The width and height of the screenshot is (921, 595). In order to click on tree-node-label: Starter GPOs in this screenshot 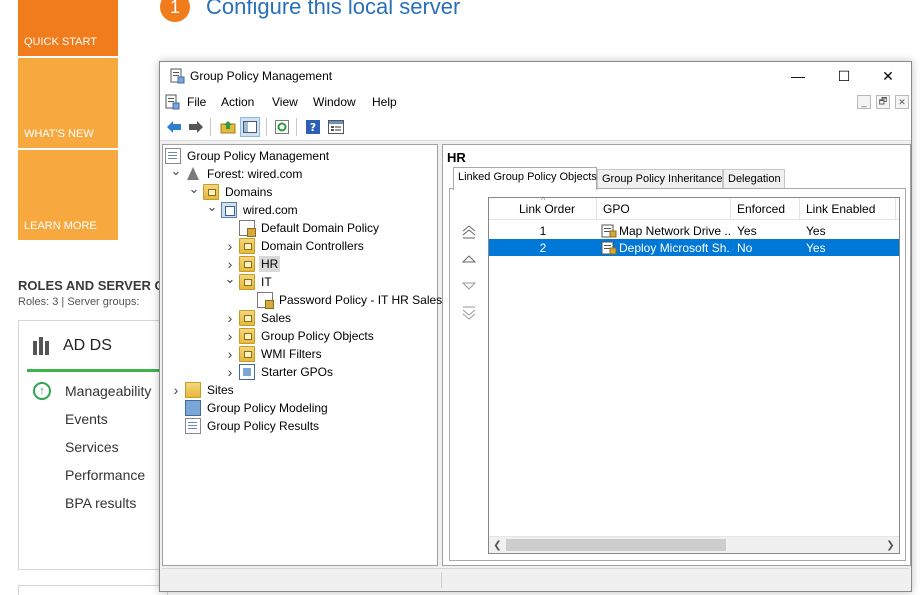, I will do `click(297, 372)`.